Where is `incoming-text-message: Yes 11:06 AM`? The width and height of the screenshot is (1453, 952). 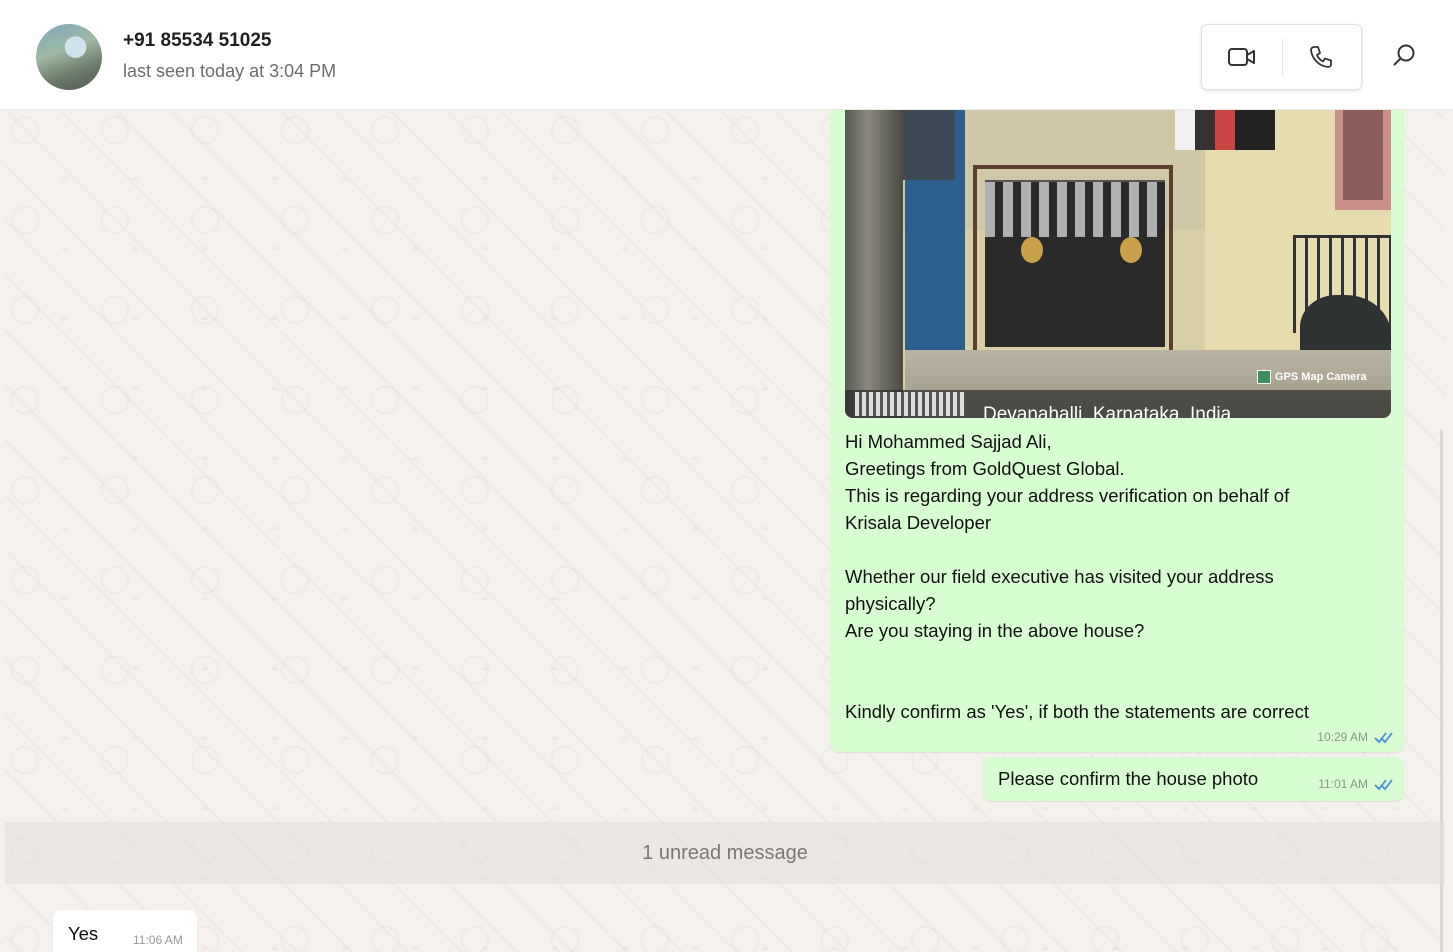
incoming-text-message: Yes 11:06 AM is located at coordinates (125, 931).